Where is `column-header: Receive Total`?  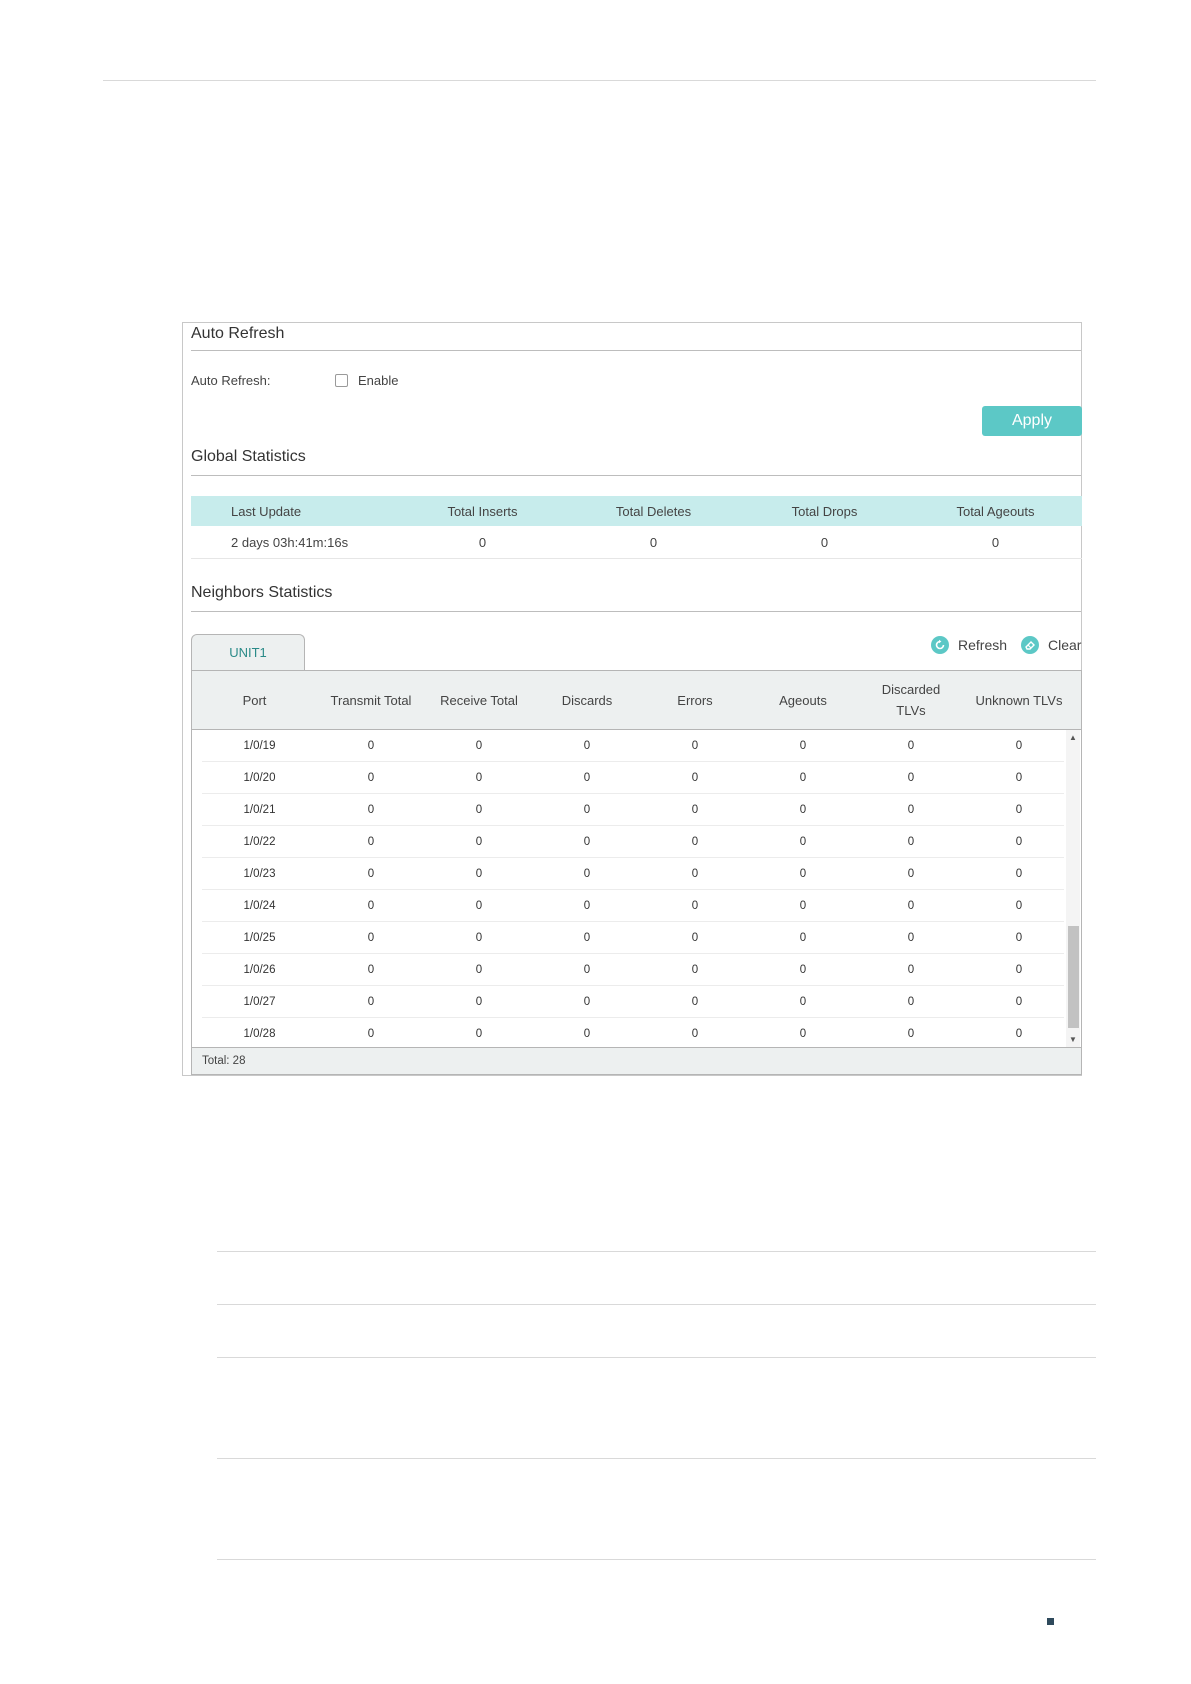 column-header: Receive Total is located at coordinates (479, 700).